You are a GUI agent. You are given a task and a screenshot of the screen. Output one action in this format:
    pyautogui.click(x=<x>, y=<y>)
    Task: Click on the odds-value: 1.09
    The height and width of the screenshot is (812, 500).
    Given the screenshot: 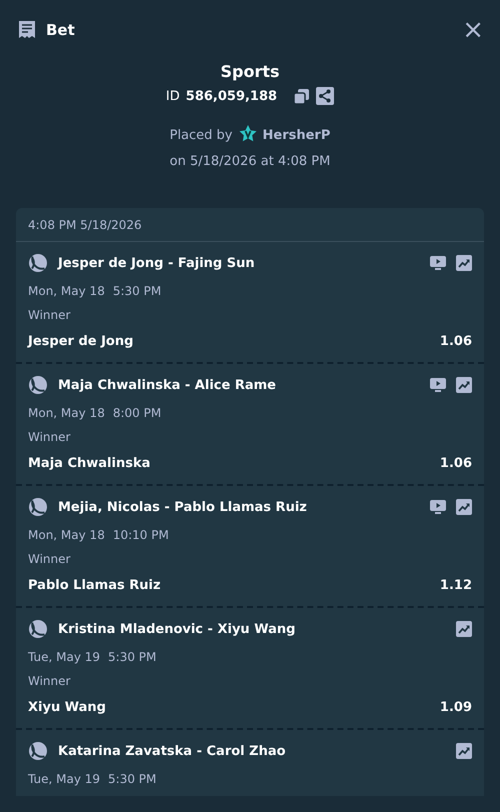 What is the action you would take?
    pyautogui.click(x=456, y=707)
    